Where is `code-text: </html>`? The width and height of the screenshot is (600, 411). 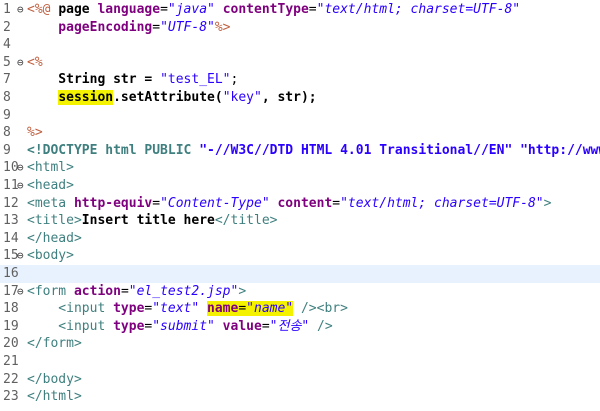 code-text: </html> is located at coordinates (54, 397).